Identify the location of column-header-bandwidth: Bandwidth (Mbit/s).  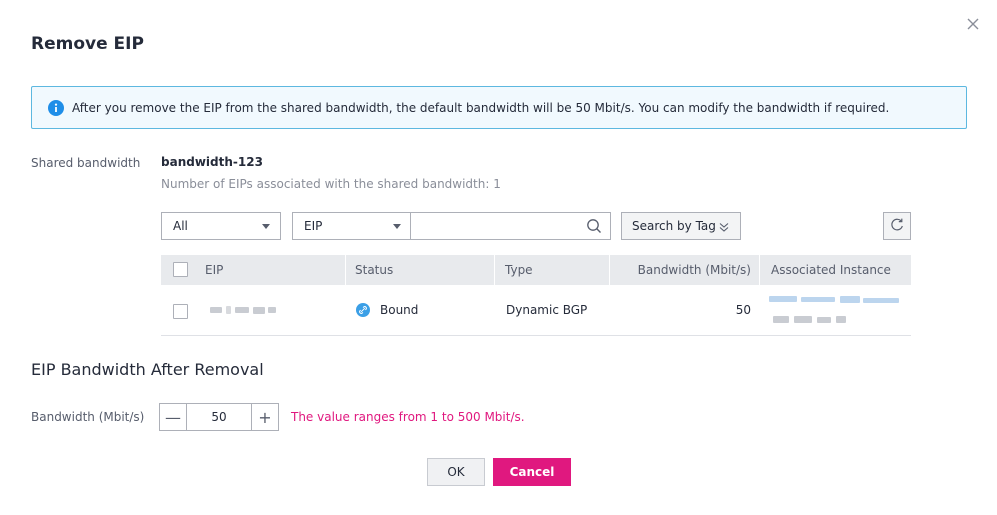
(694, 270).